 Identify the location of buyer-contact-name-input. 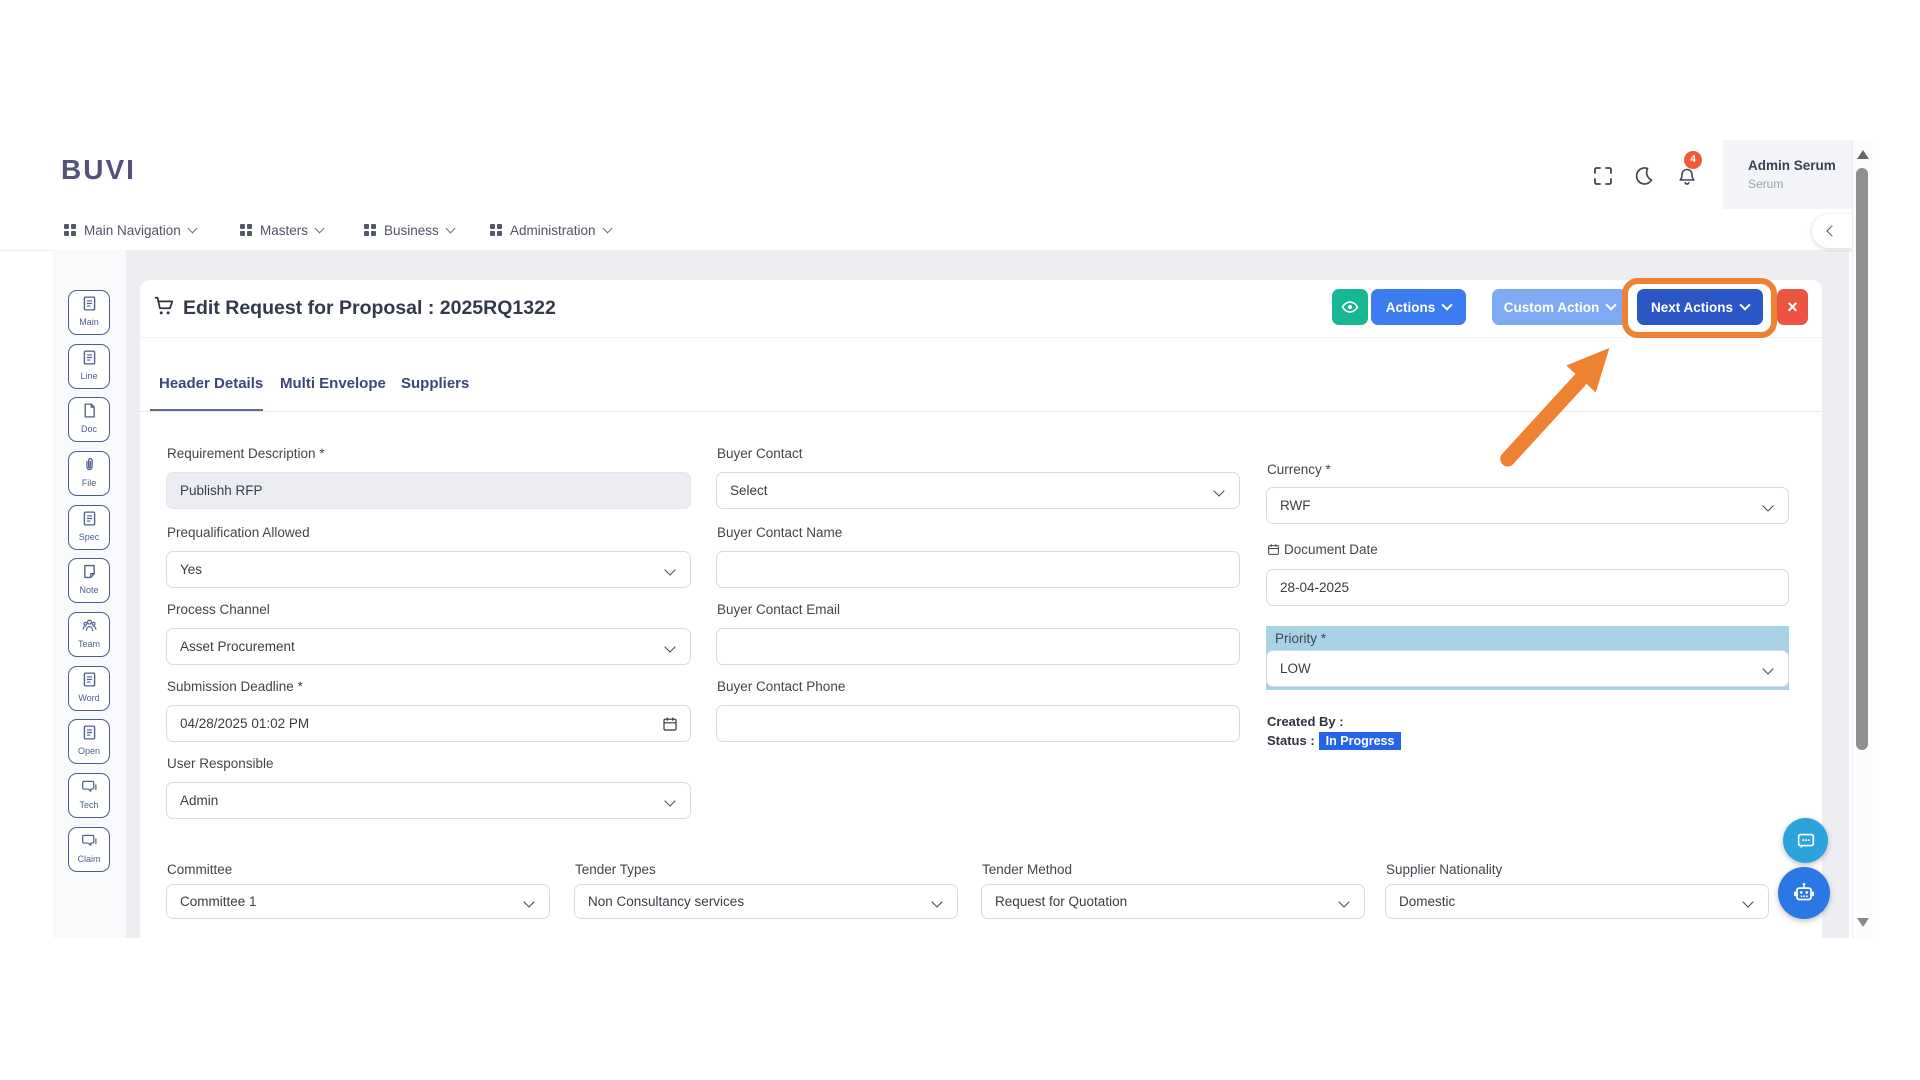
(978, 569).